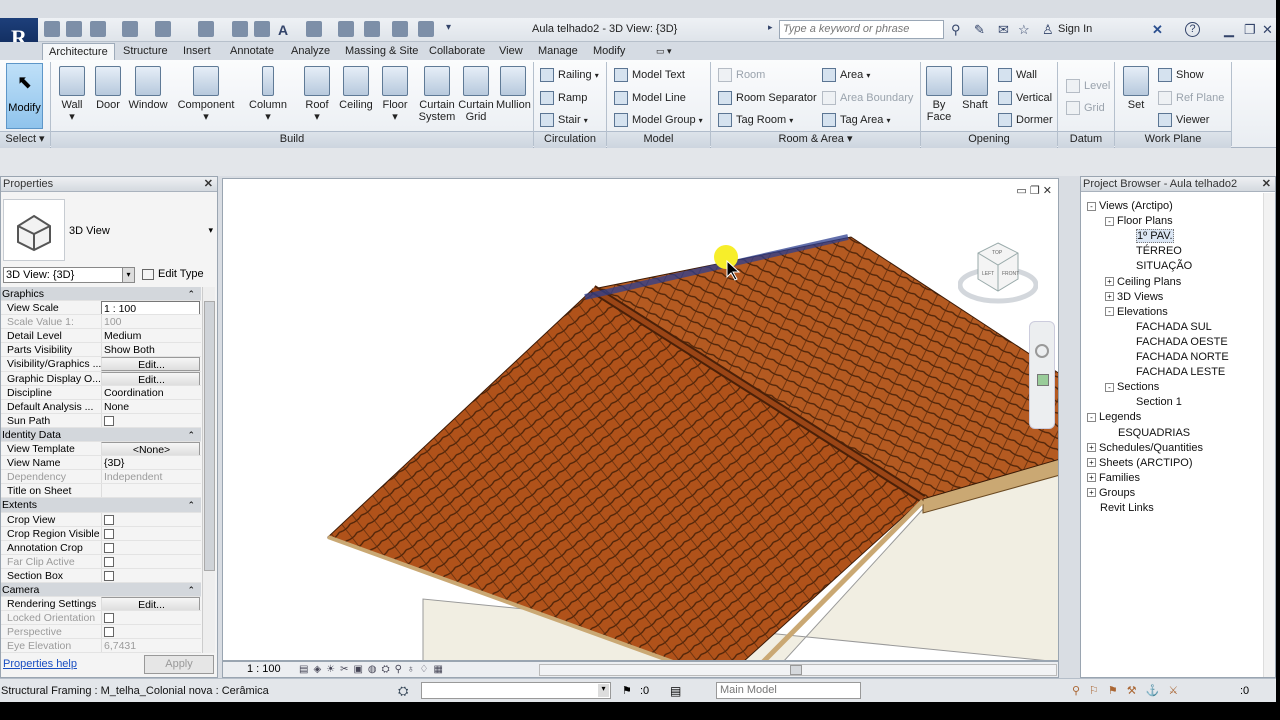  I want to click on room-button: Room, so click(740, 75).